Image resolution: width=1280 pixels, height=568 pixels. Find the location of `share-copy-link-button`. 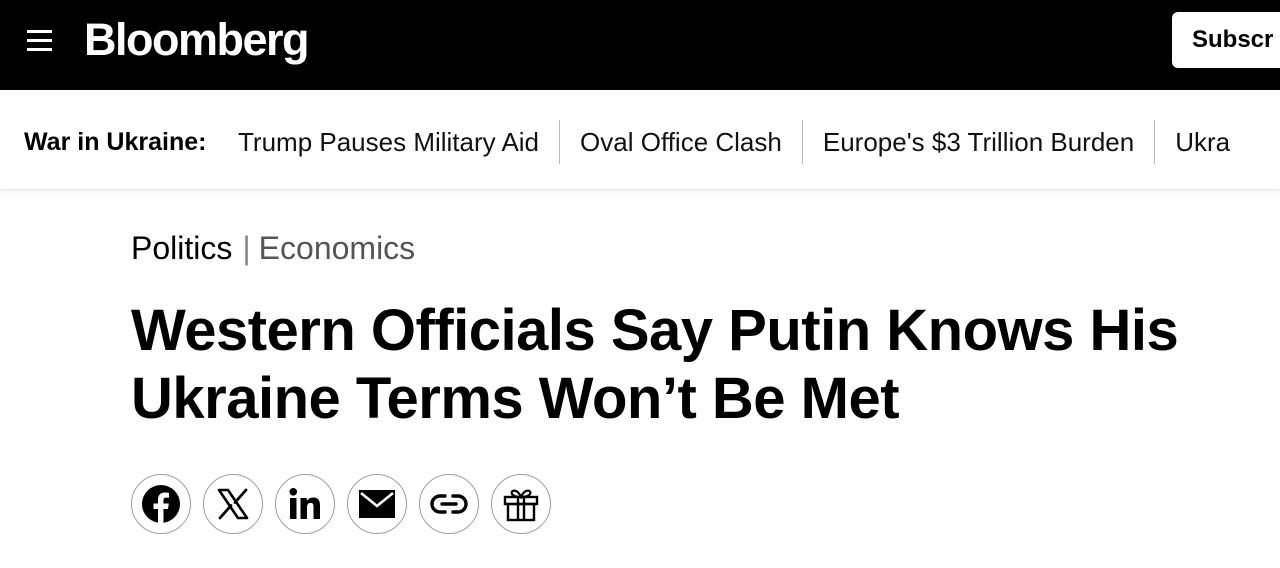

share-copy-link-button is located at coordinates (449, 504).